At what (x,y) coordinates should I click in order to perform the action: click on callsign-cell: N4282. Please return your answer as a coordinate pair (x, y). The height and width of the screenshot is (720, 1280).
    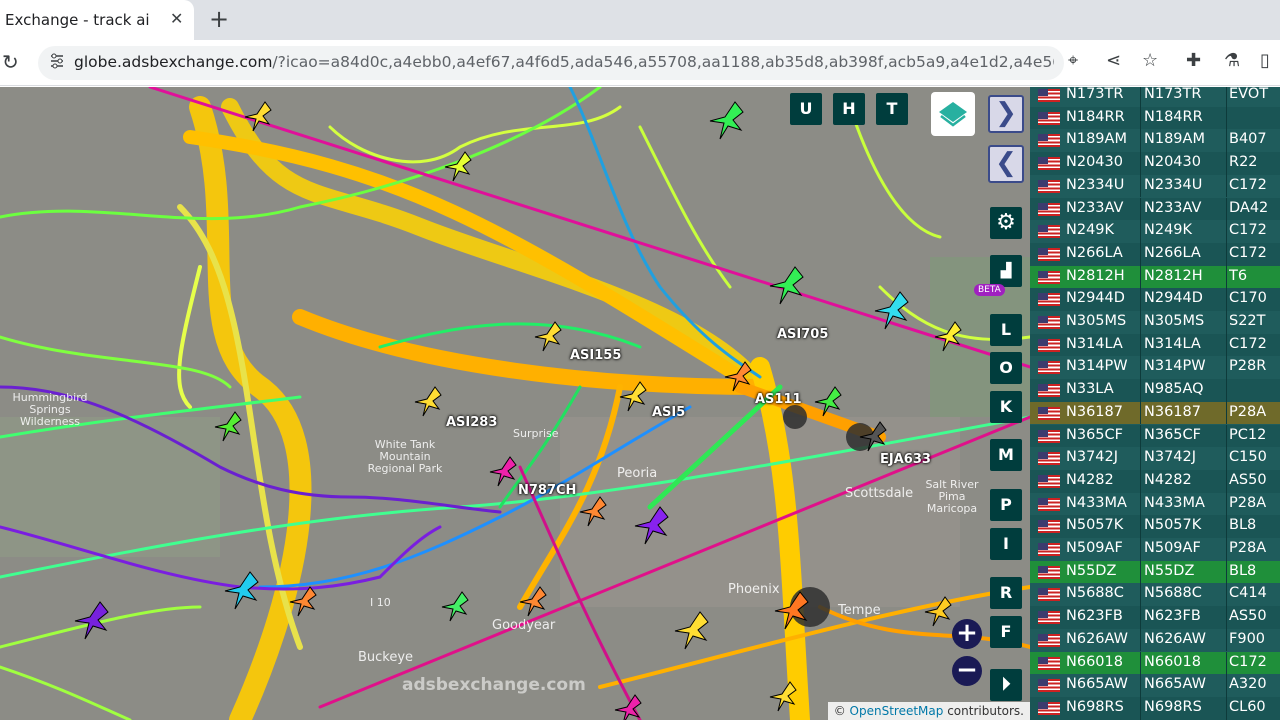
    Looking at the image, I should click on (1168, 479).